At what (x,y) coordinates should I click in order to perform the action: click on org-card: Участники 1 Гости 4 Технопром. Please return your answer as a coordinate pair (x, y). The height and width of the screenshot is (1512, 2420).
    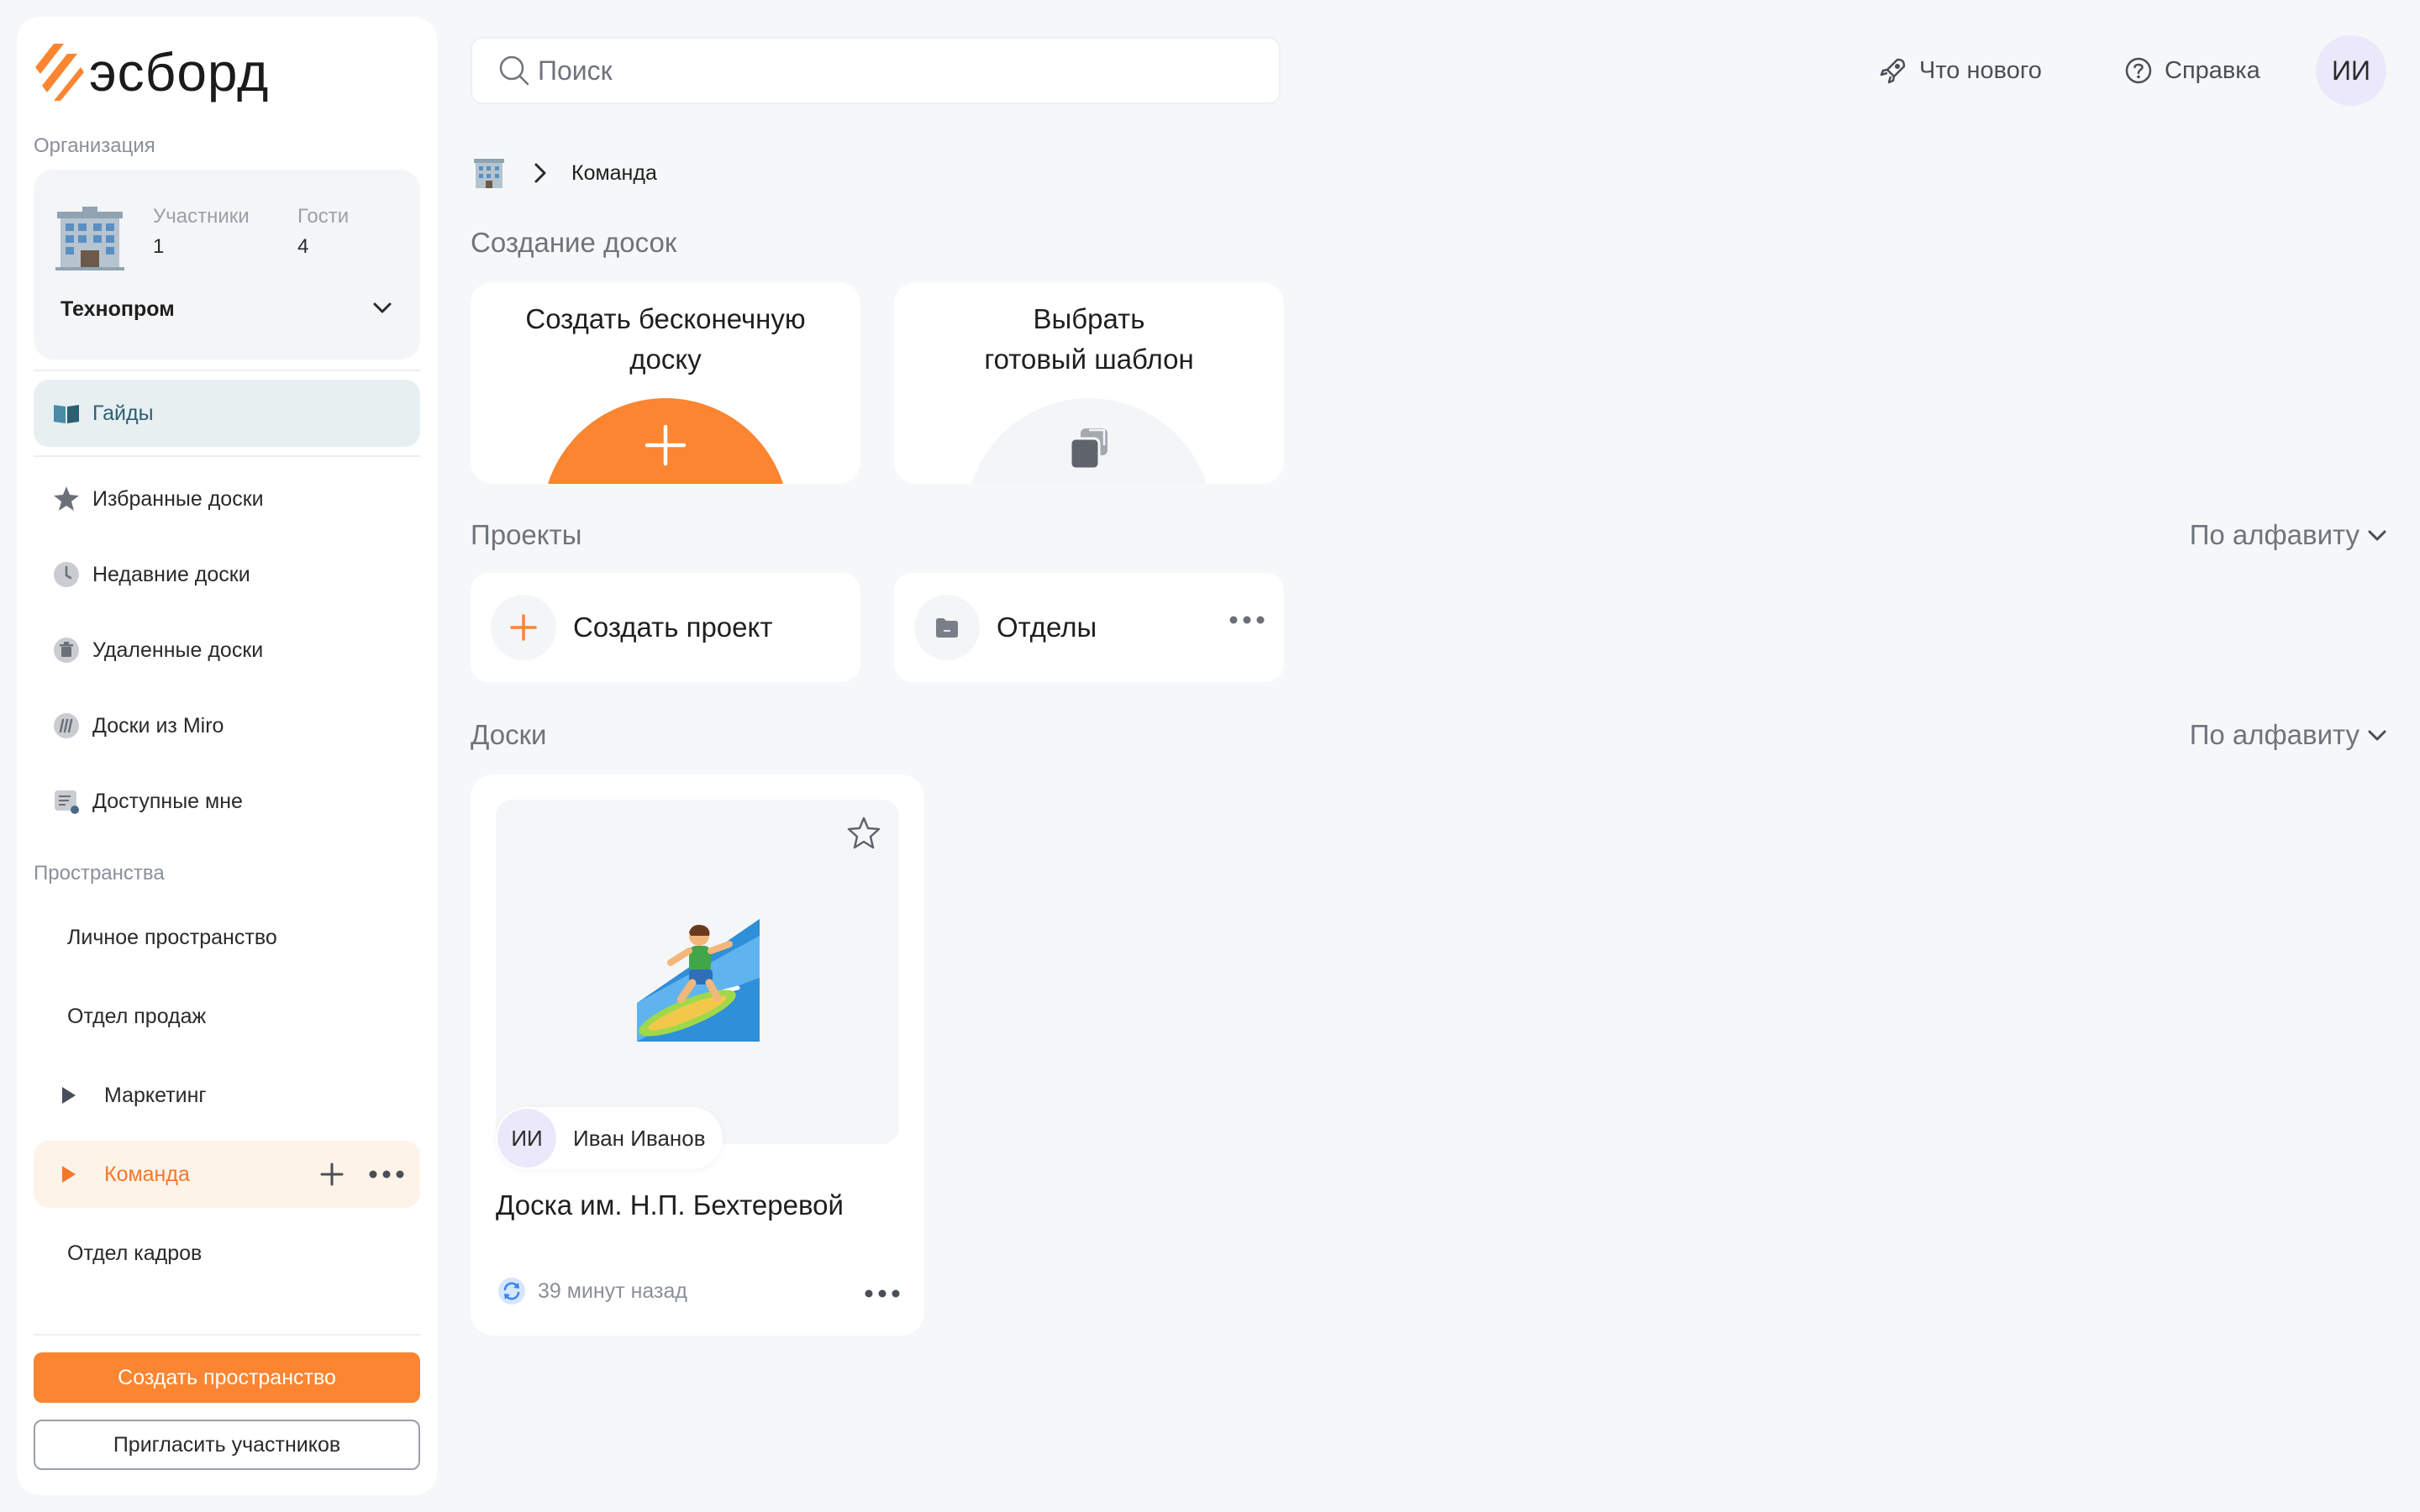
    Looking at the image, I should click on (227, 265).